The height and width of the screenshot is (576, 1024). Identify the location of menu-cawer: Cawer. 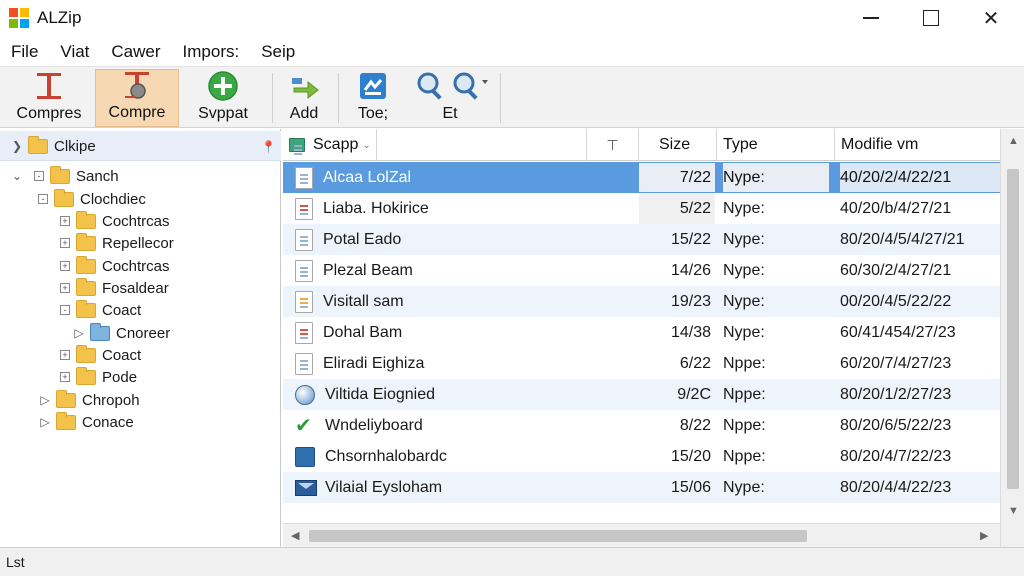
(135, 52).